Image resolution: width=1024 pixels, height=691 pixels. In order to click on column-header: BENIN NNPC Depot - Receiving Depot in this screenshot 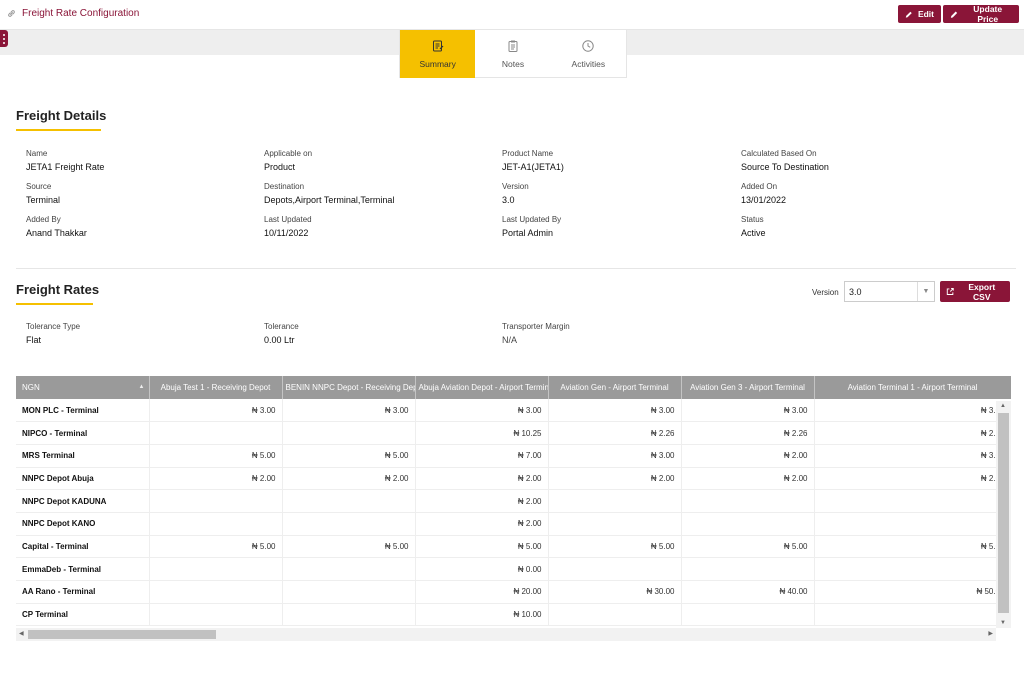, I will do `click(349, 387)`.